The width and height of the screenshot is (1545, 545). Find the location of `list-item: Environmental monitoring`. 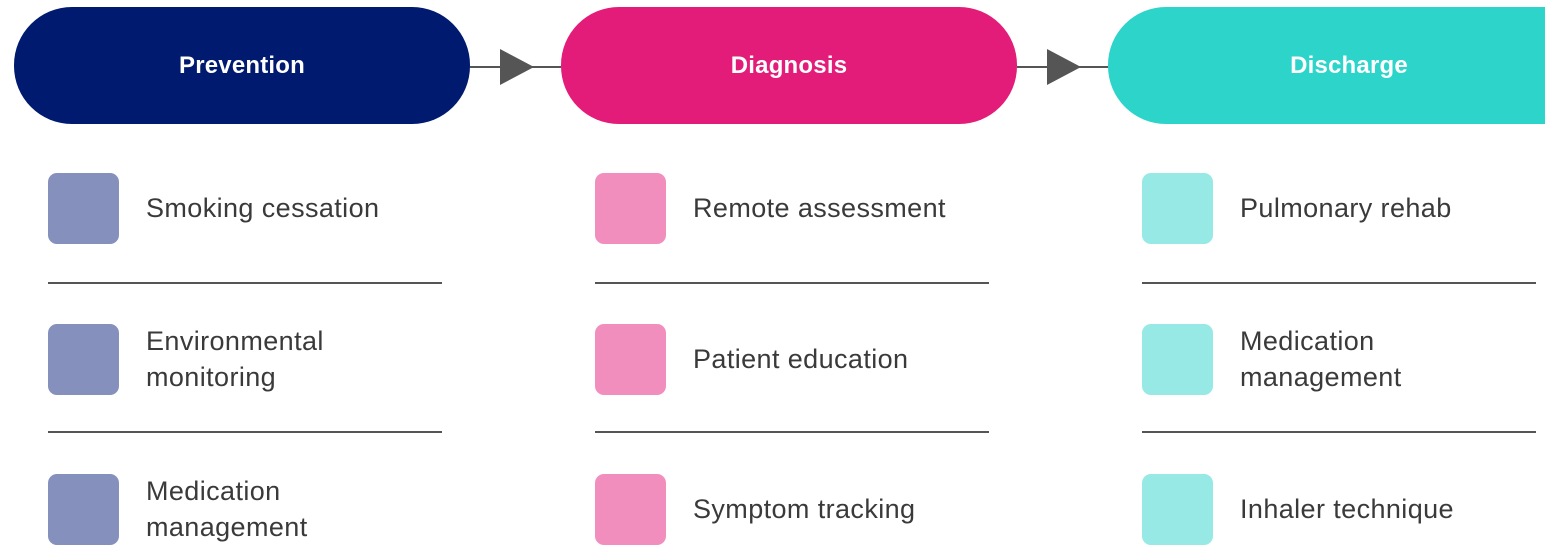

list-item: Environmental monitoring is located at coordinates (248, 359).